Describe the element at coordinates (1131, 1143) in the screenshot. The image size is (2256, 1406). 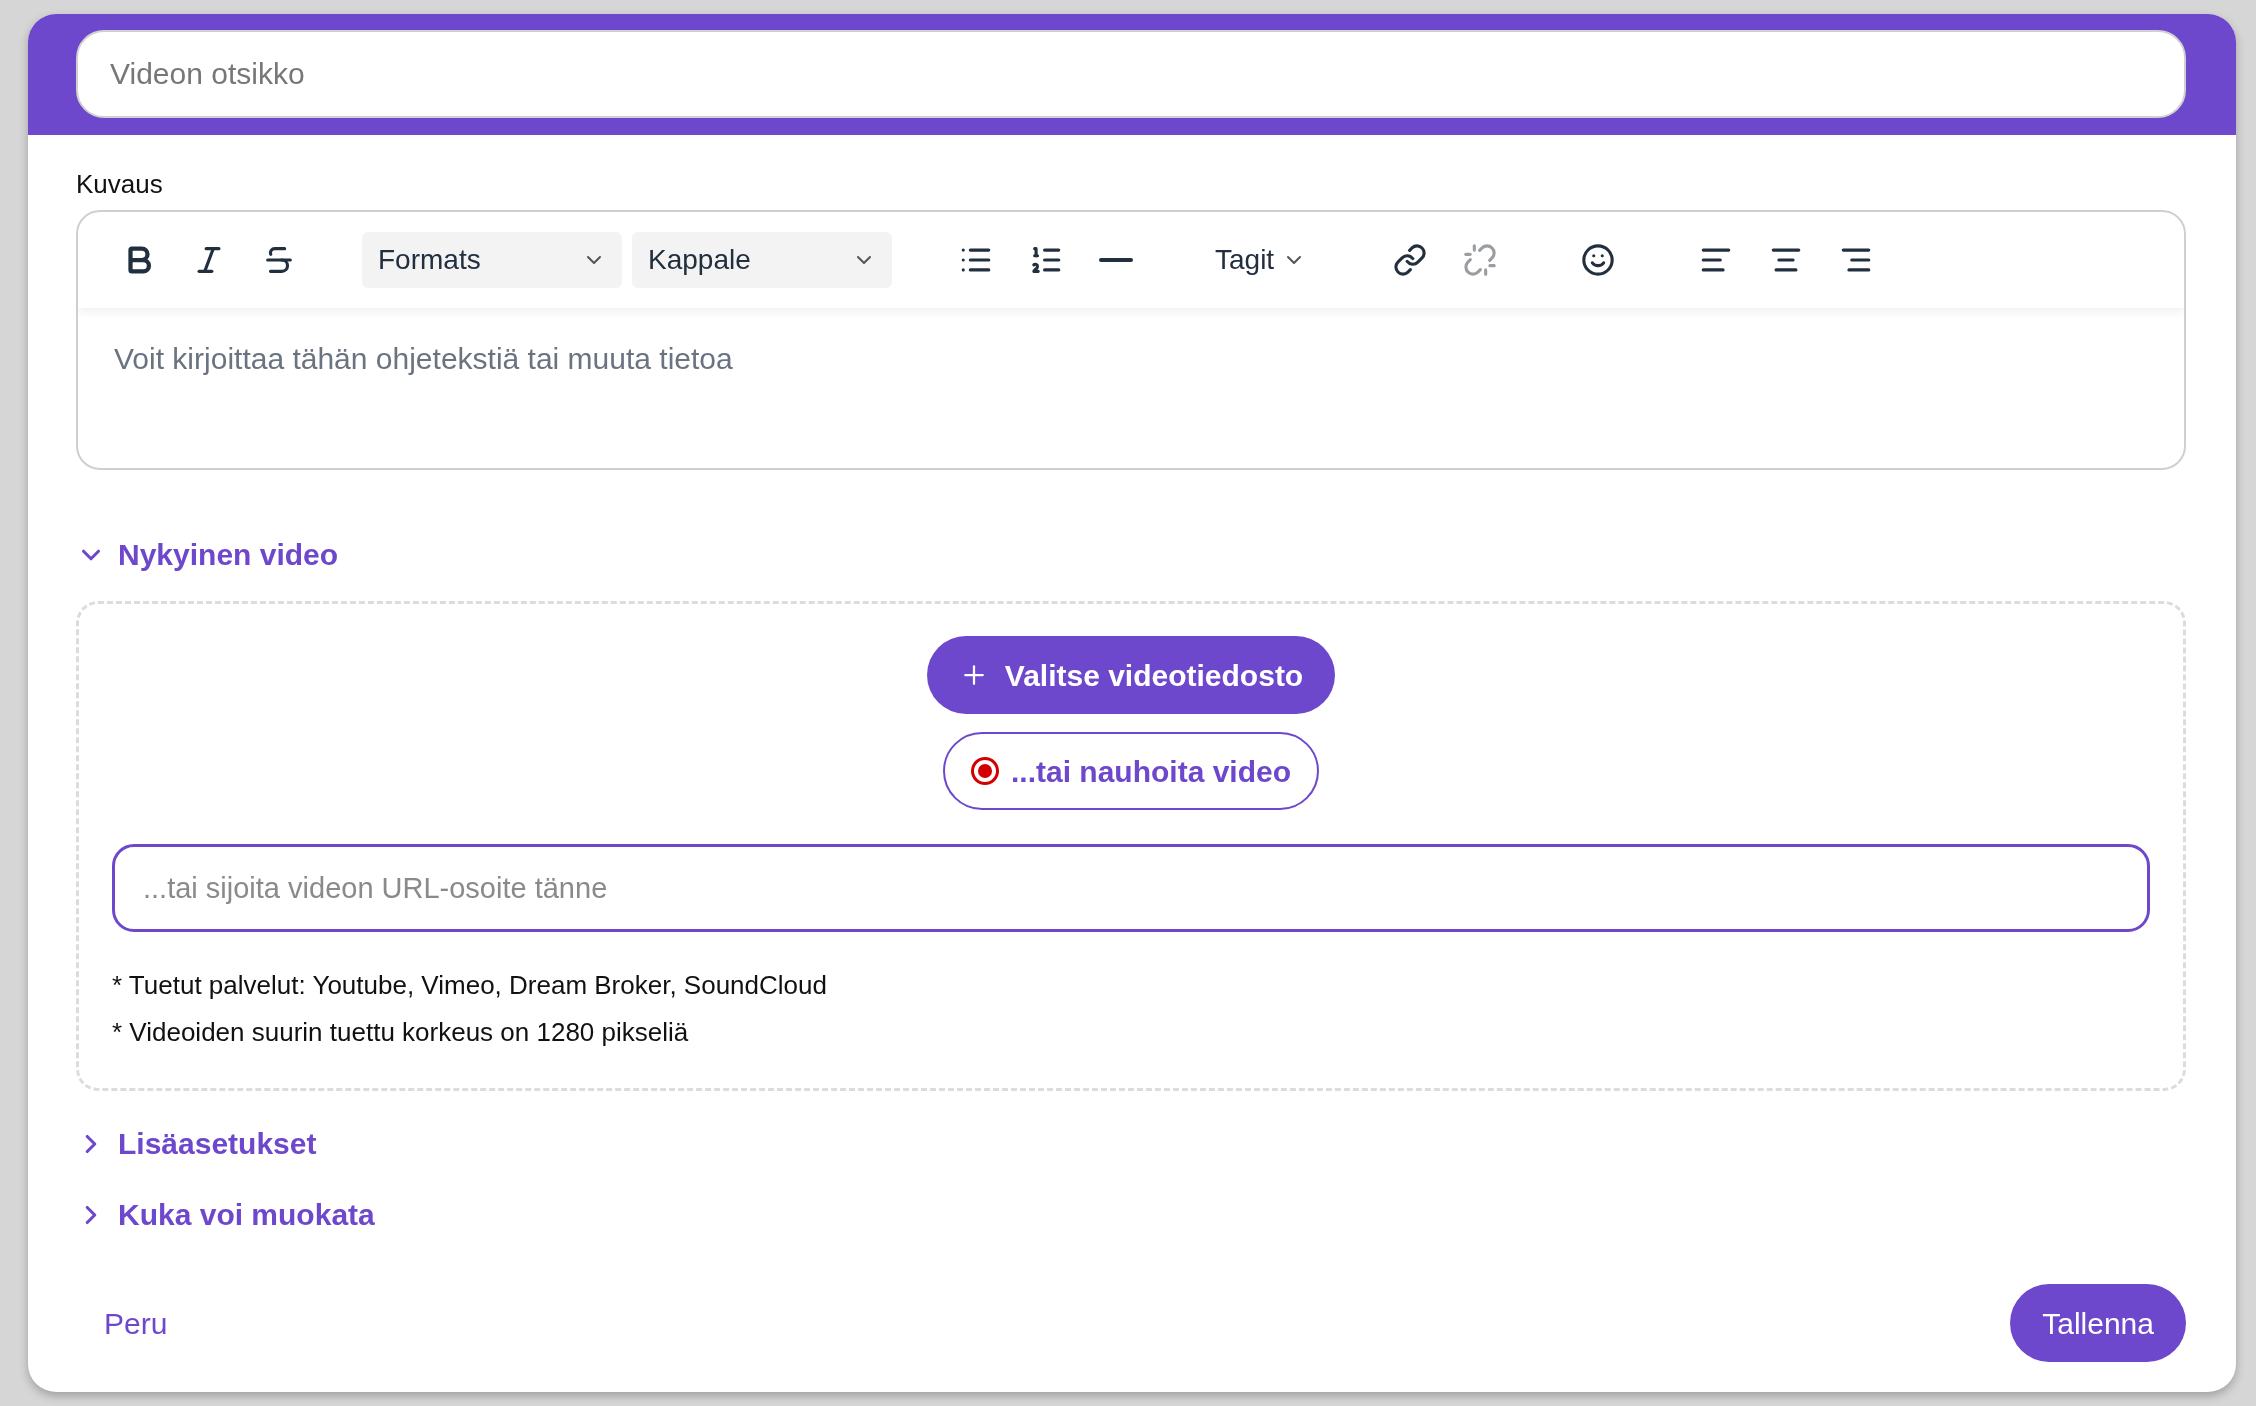
I see `section-toggle: Lisäasetukset` at that location.